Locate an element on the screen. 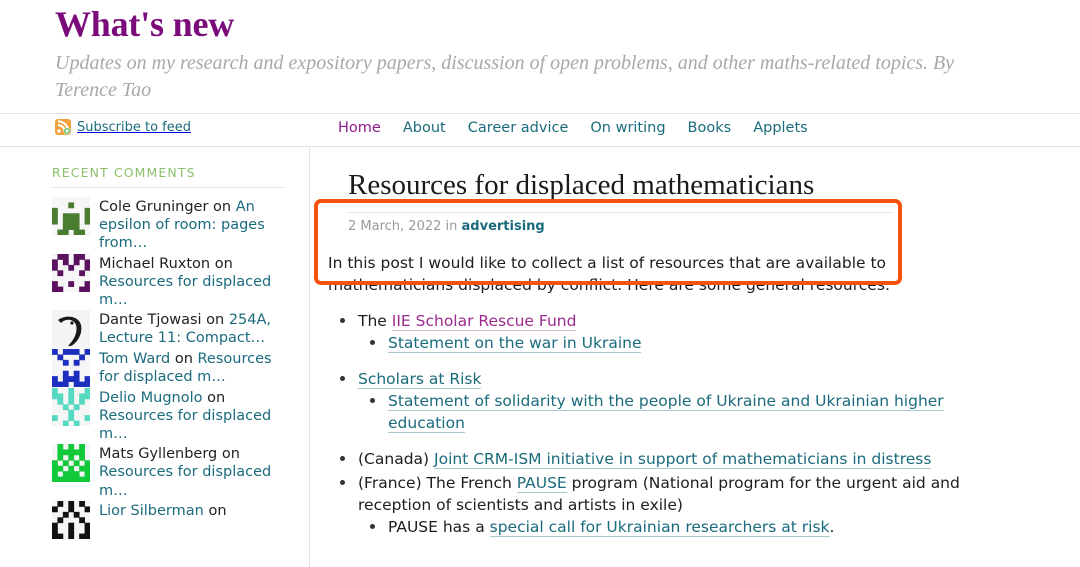 Image resolution: width=1080 pixels, height=567 pixels. resource-link: PAUSE is located at coordinates (541, 483).